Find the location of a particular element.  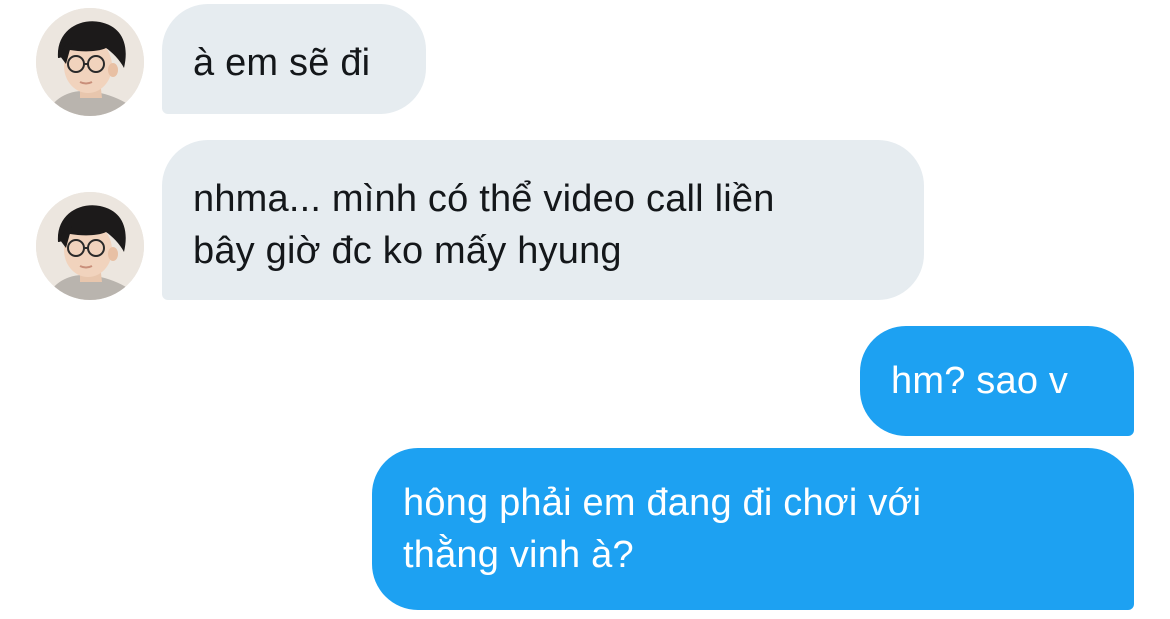

incoming-message-bubble: à em sẽ đi is located at coordinates (294, 59).